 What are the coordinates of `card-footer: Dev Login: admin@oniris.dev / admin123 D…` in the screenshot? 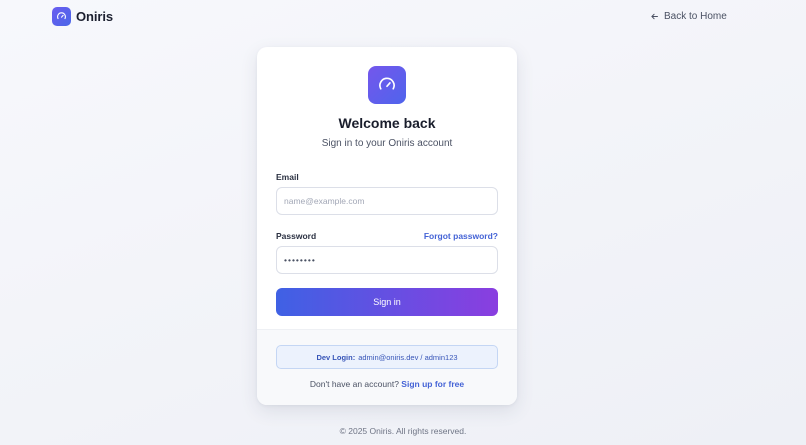 It's located at (387, 367).